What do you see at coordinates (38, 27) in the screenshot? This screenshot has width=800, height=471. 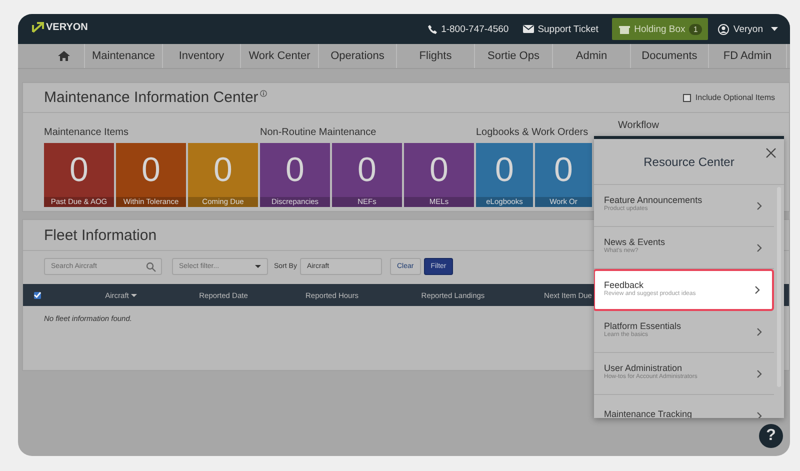 I see `logo-icon` at bounding box center [38, 27].